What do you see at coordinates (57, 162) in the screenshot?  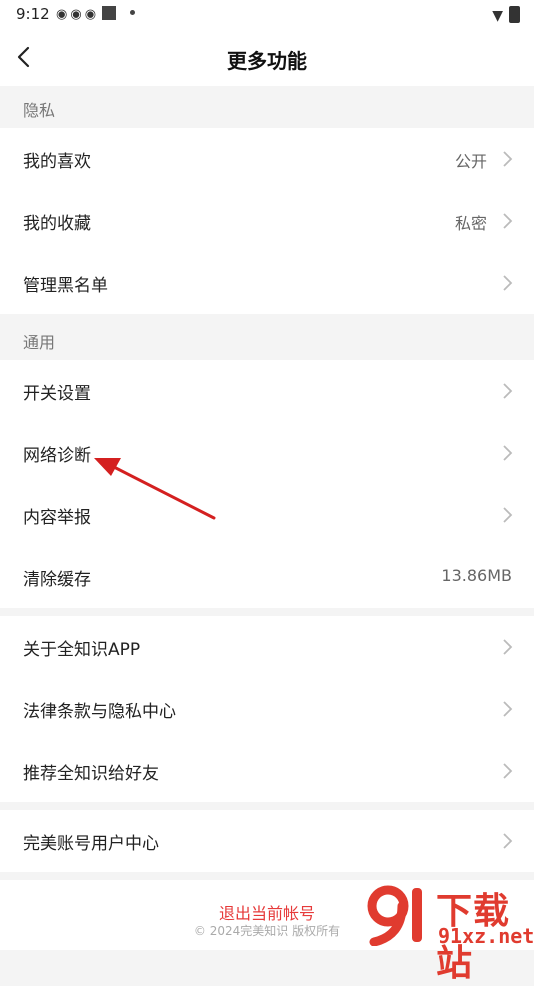 I see `row-label: 我的喜欢` at bounding box center [57, 162].